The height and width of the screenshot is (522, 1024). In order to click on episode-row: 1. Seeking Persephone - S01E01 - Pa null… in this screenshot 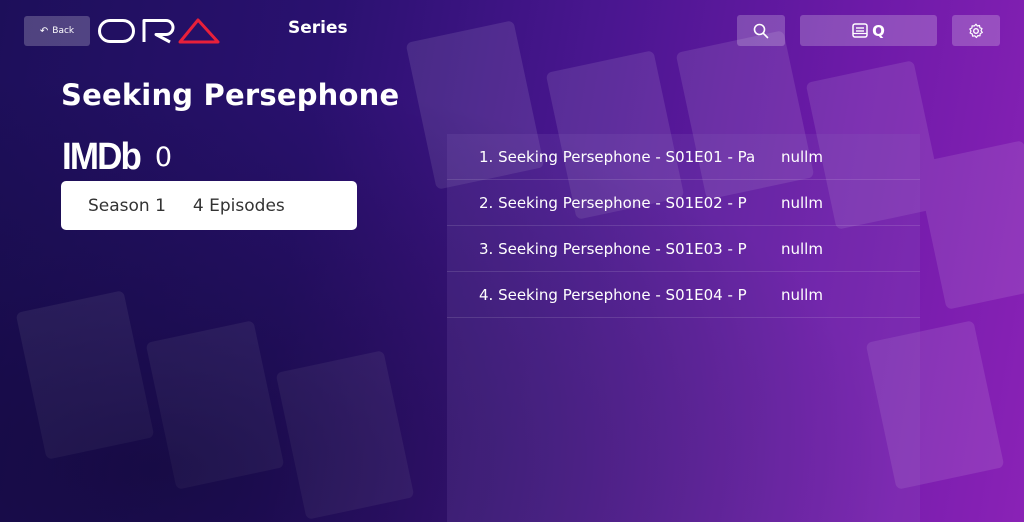, I will do `click(683, 157)`.